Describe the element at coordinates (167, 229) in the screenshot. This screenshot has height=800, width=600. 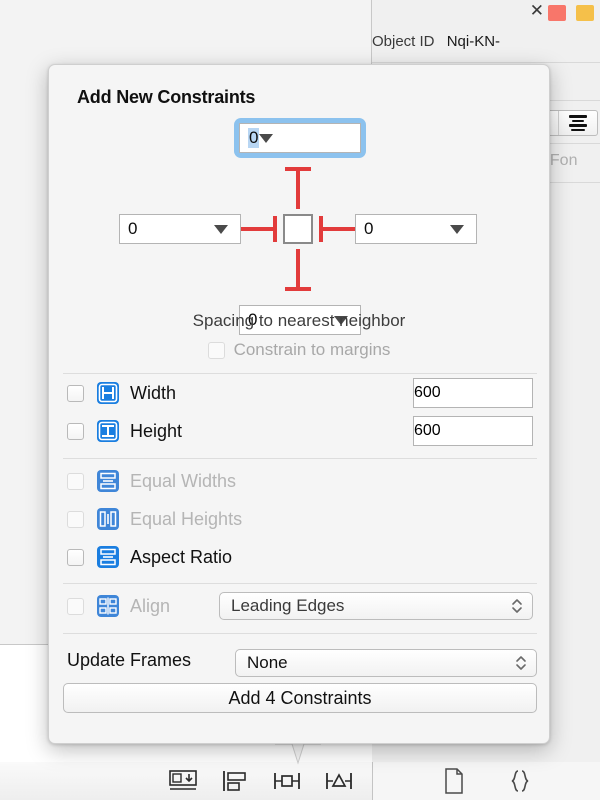
I see `left-spacing-value: 0` at that location.